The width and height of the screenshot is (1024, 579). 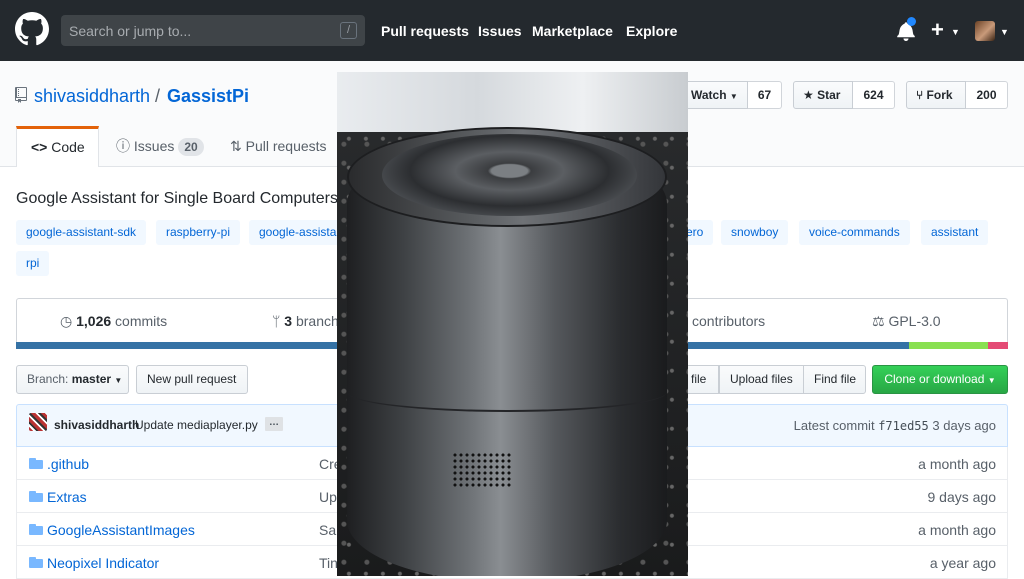 I want to click on code-icon: <>, so click(x=39, y=147).